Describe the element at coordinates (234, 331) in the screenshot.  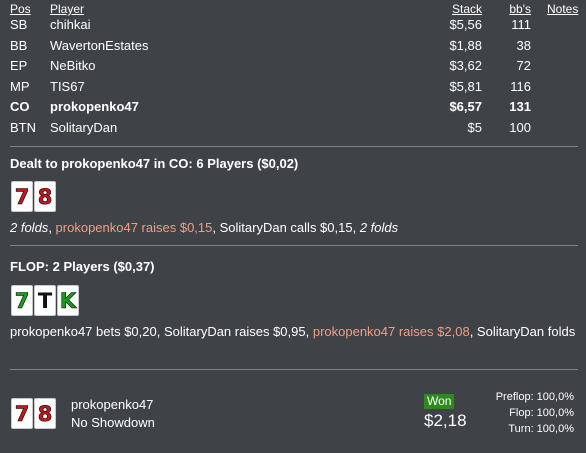
I see `action-raise: SolitaryDan raises $0,95` at that location.